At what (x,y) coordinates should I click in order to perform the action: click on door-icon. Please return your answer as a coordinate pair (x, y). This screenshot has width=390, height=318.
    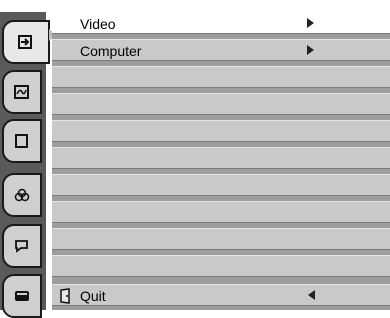
    Looking at the image, I should click on (65, 296).